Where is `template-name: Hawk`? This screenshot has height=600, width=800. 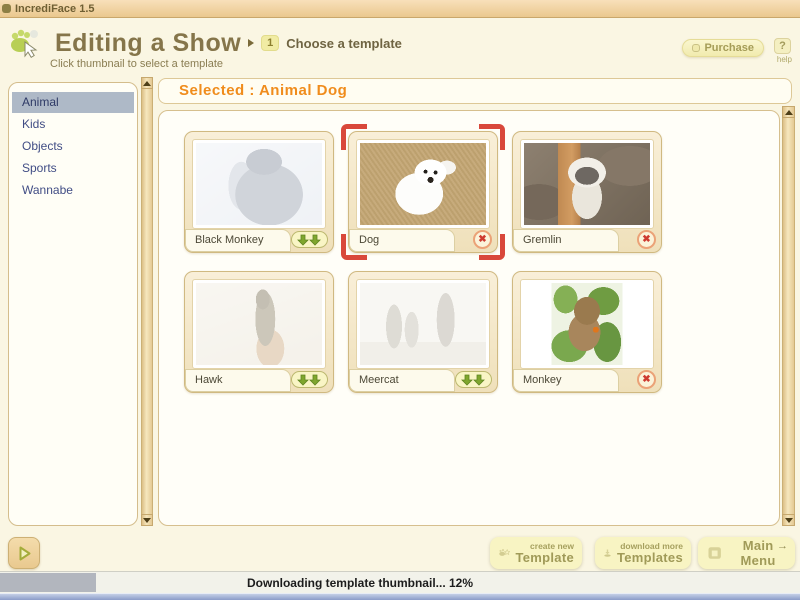
template-name: Hawk is located at coordinates (238, 380).